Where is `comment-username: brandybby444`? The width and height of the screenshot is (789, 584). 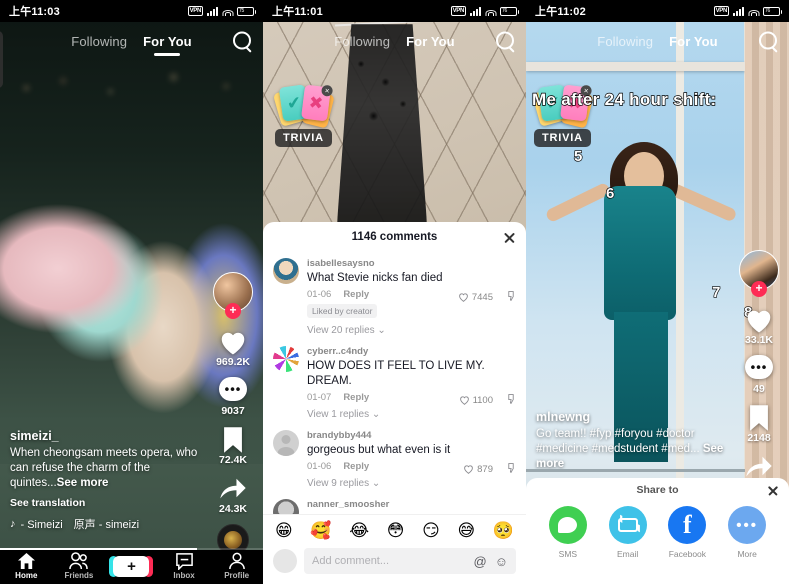 comment-username: brandybby444 is located at coordinates (411, 435).